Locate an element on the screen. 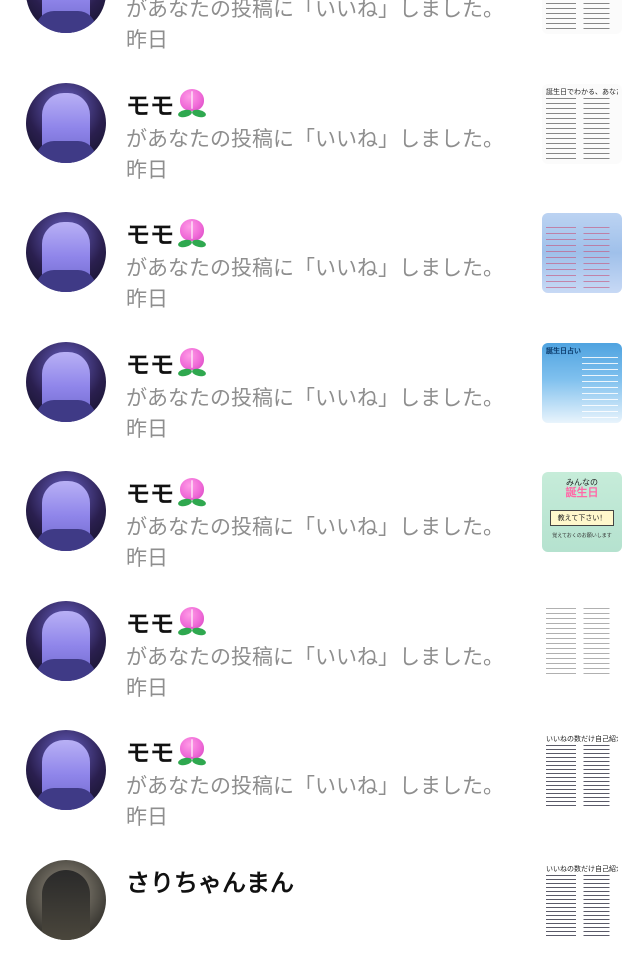  notification-item: モモ があなたの投稿に「いいね」しました。 昨日 いいねの数だけ自己紹介する is located at coordinates (320, 778).